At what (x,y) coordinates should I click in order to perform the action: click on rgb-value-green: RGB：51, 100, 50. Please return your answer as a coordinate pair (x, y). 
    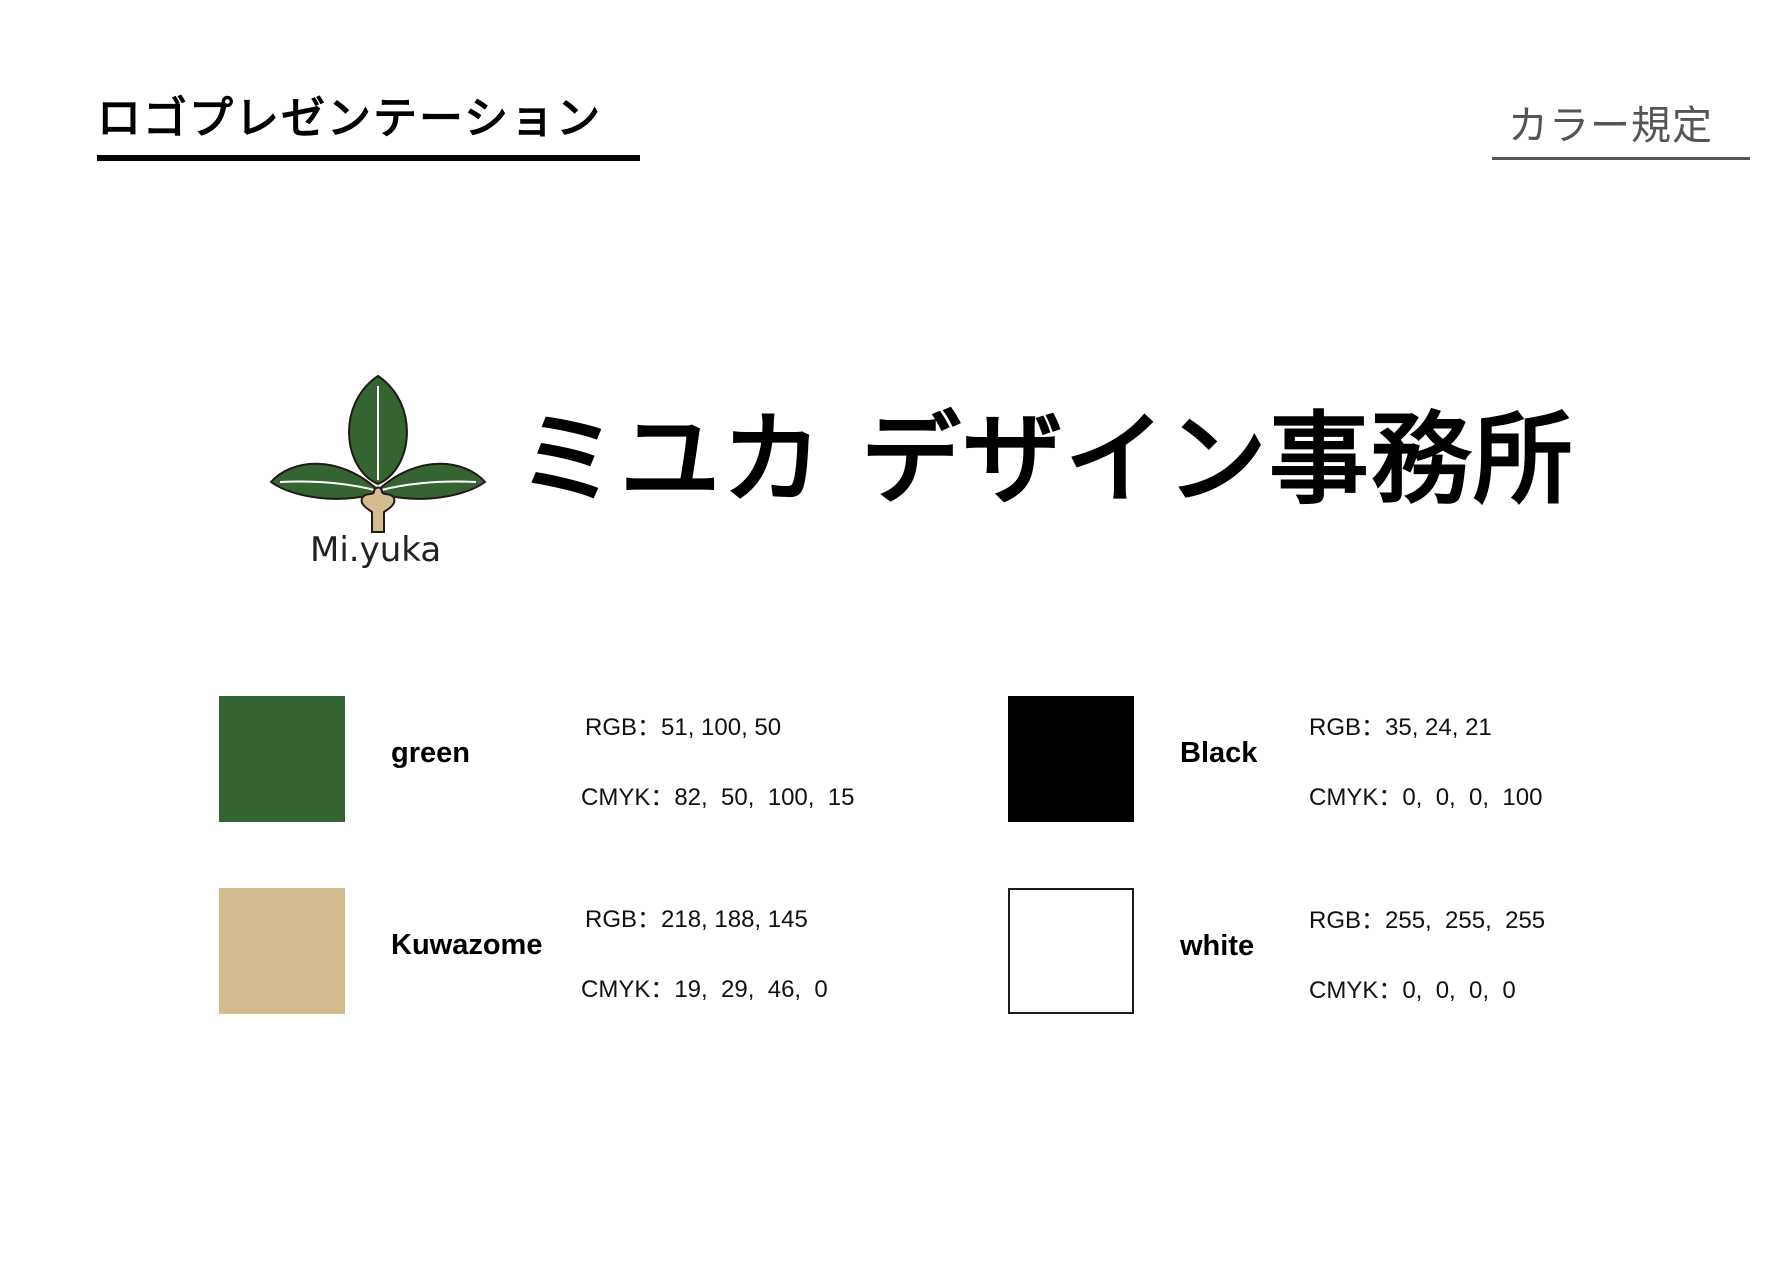
    Looking at the image, I should click on (683, 727).